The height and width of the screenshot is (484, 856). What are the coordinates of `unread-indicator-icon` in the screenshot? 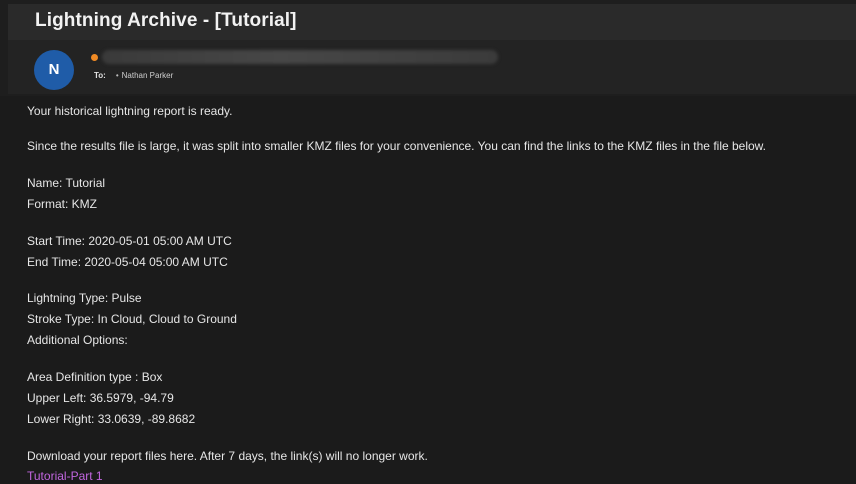 It's located at (94, 57).